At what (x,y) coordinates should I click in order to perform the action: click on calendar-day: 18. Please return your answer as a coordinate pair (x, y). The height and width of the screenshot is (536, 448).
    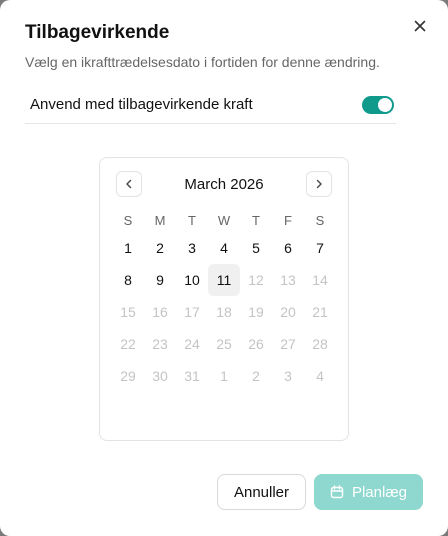
    Looking at the image, I should click on (224, 312).